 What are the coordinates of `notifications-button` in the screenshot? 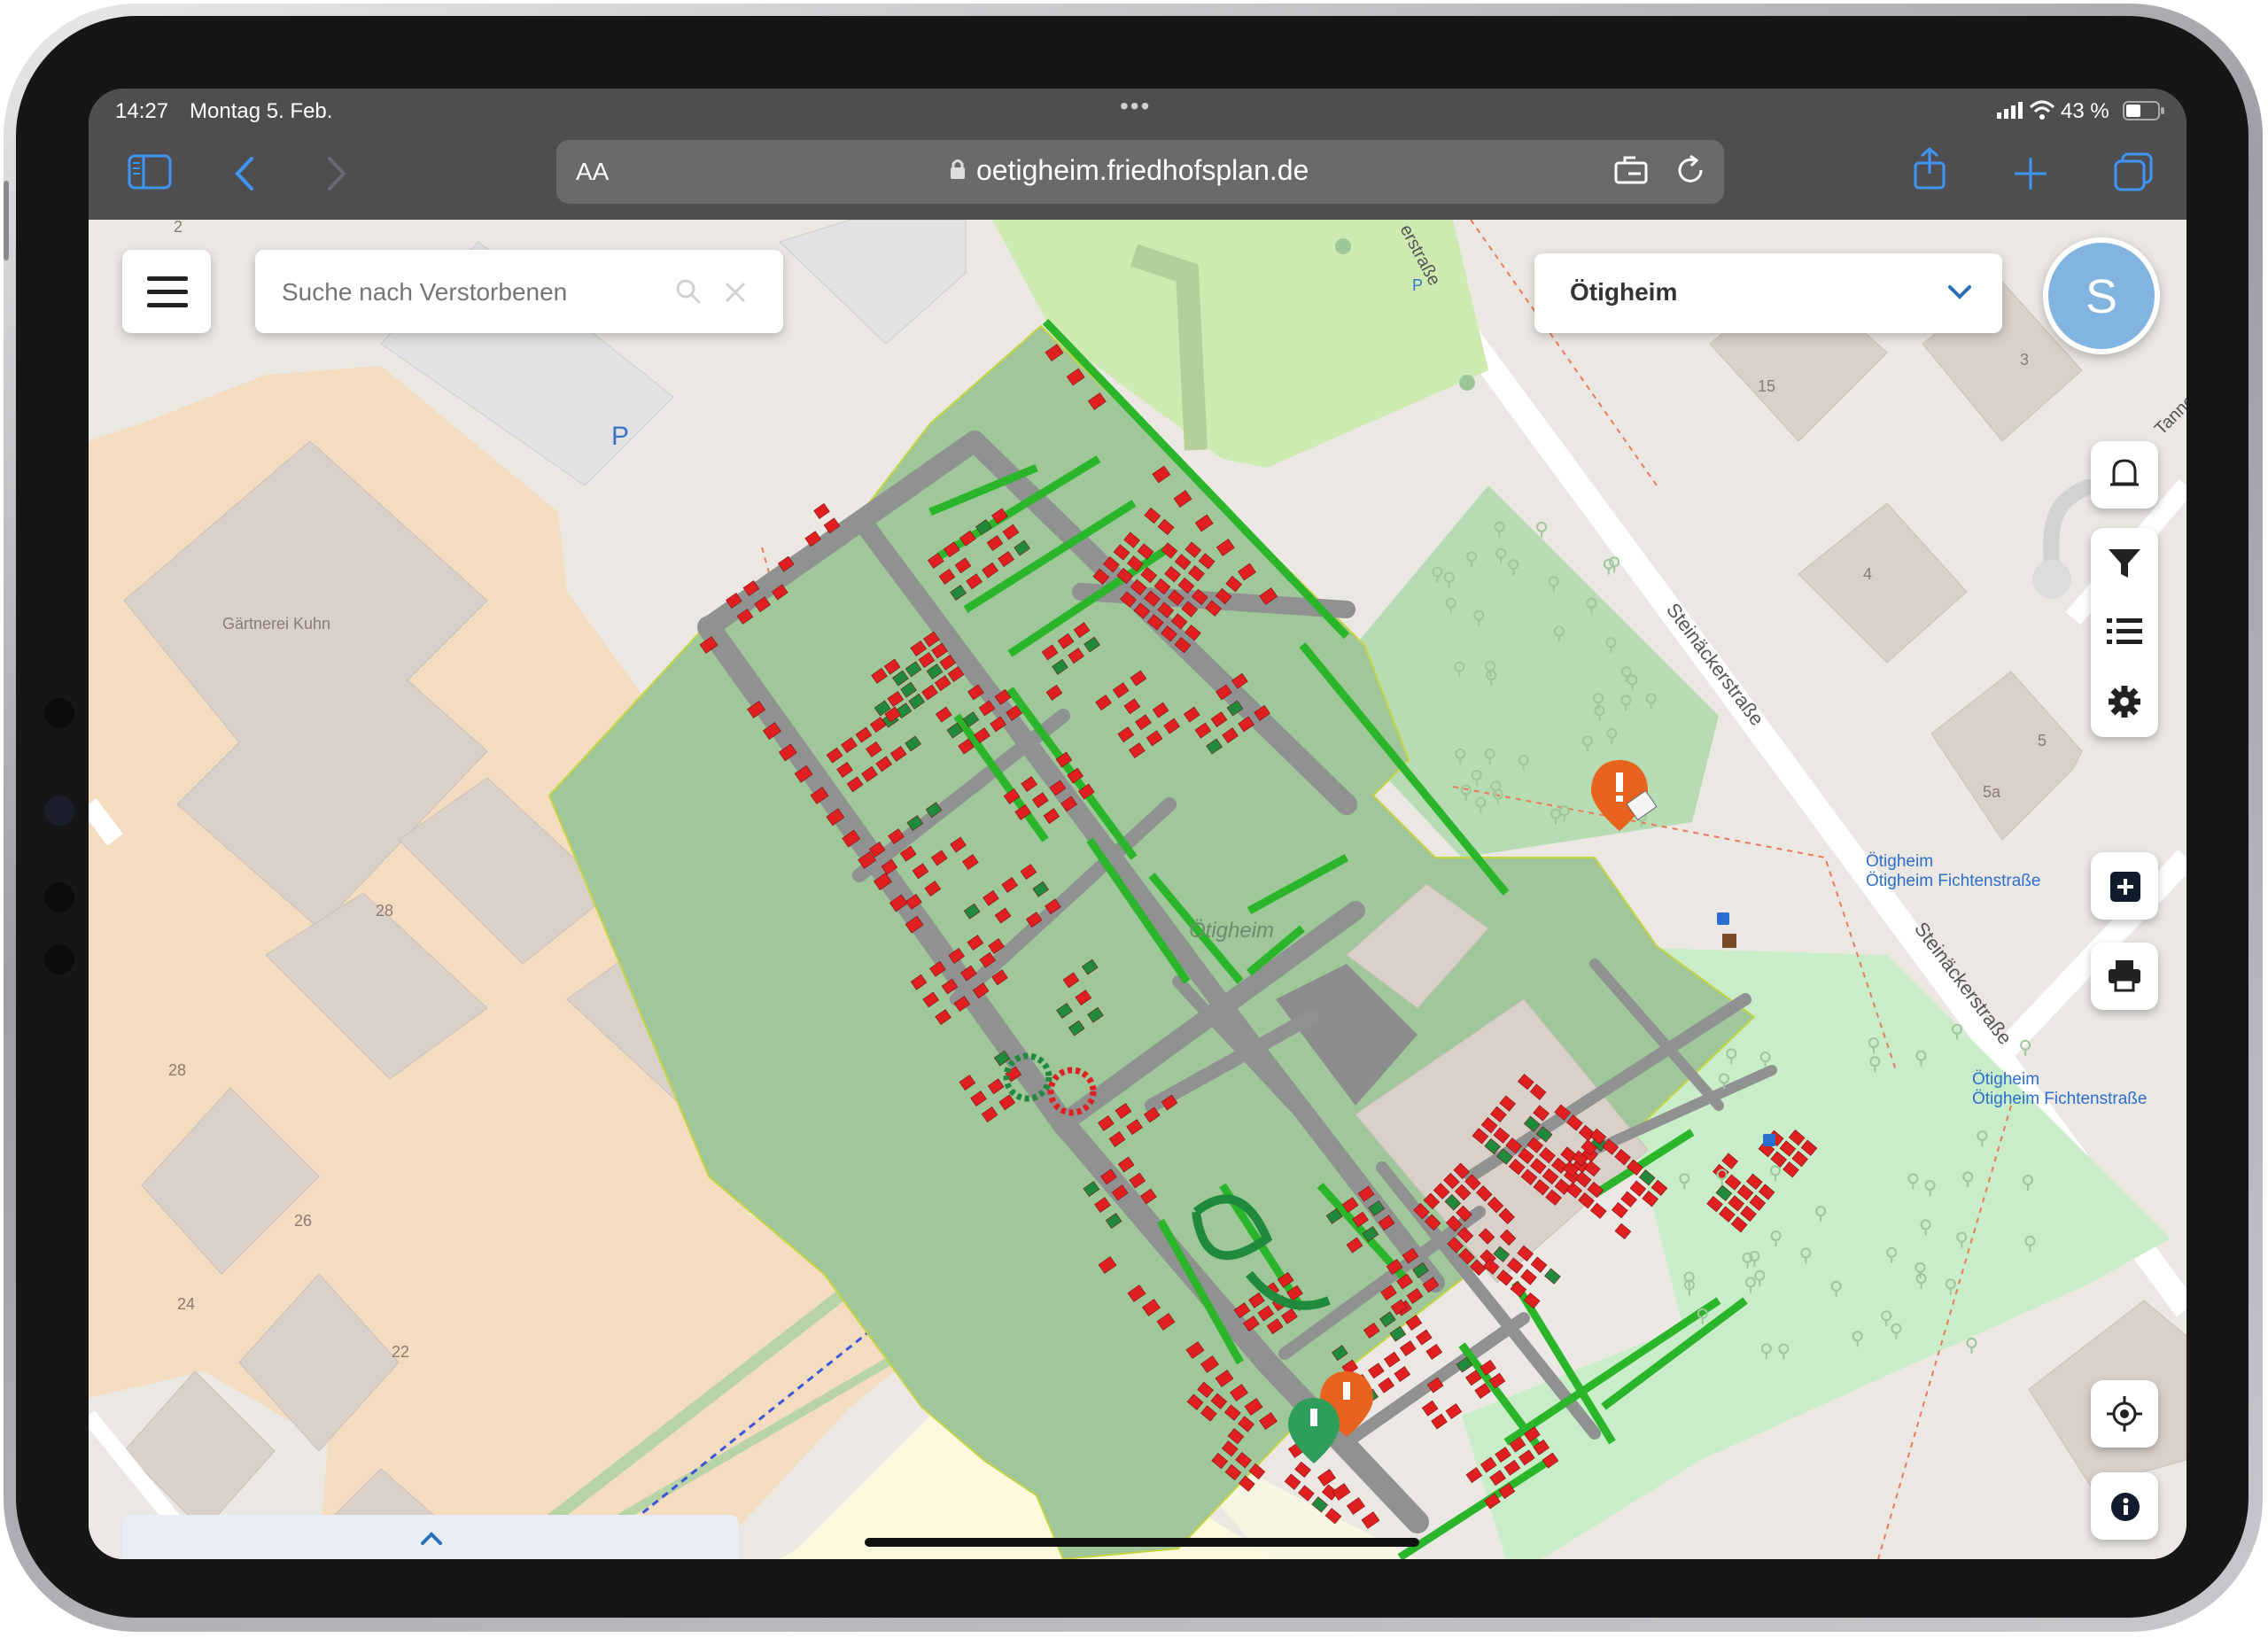 It's located at (2124, 474).